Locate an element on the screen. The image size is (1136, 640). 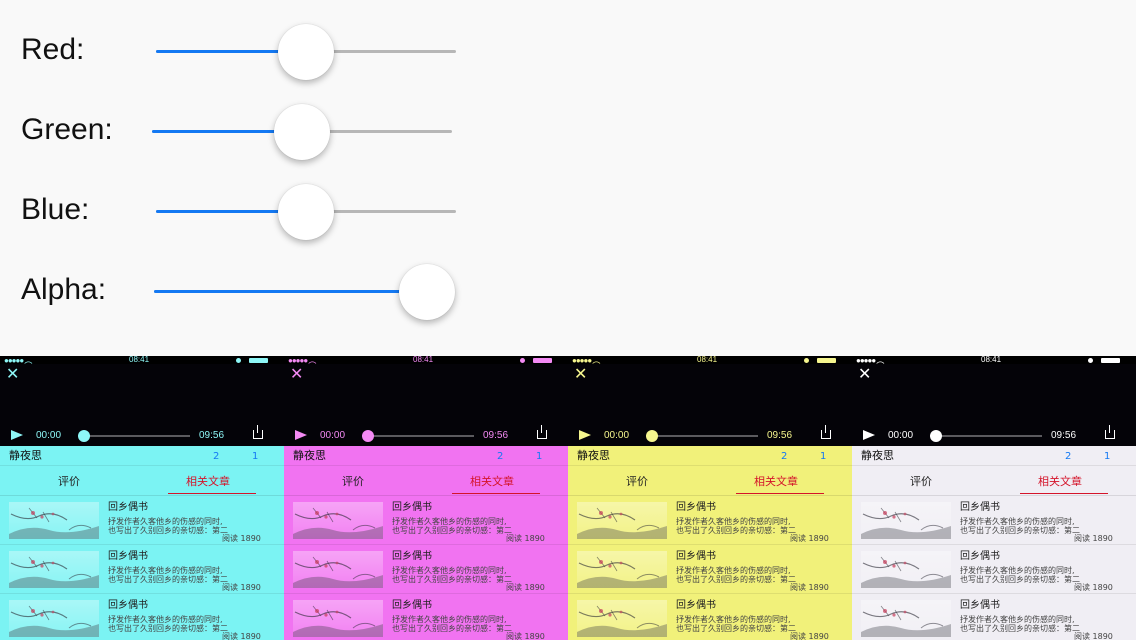
alpha-slider-row: Alpha: is located at coordinates (240, 291).